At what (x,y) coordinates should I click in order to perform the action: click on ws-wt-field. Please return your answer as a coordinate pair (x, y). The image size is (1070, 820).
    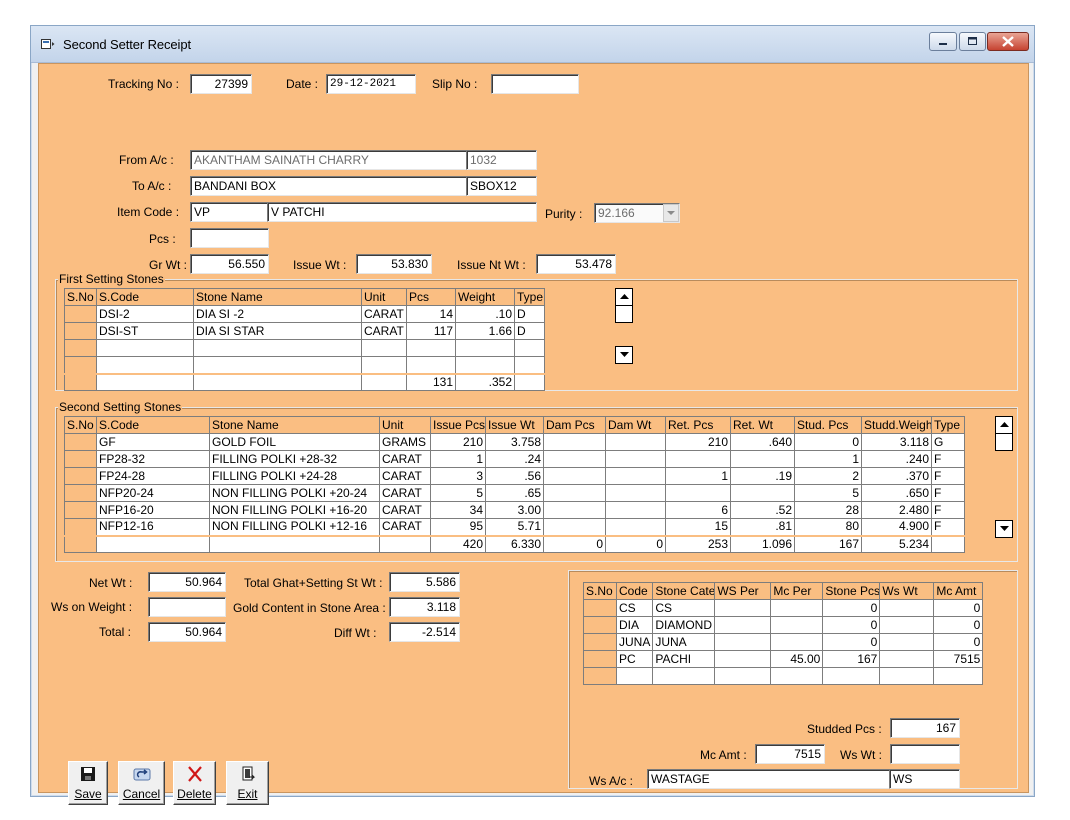
    Looking at the image, I should click on (925, 754).